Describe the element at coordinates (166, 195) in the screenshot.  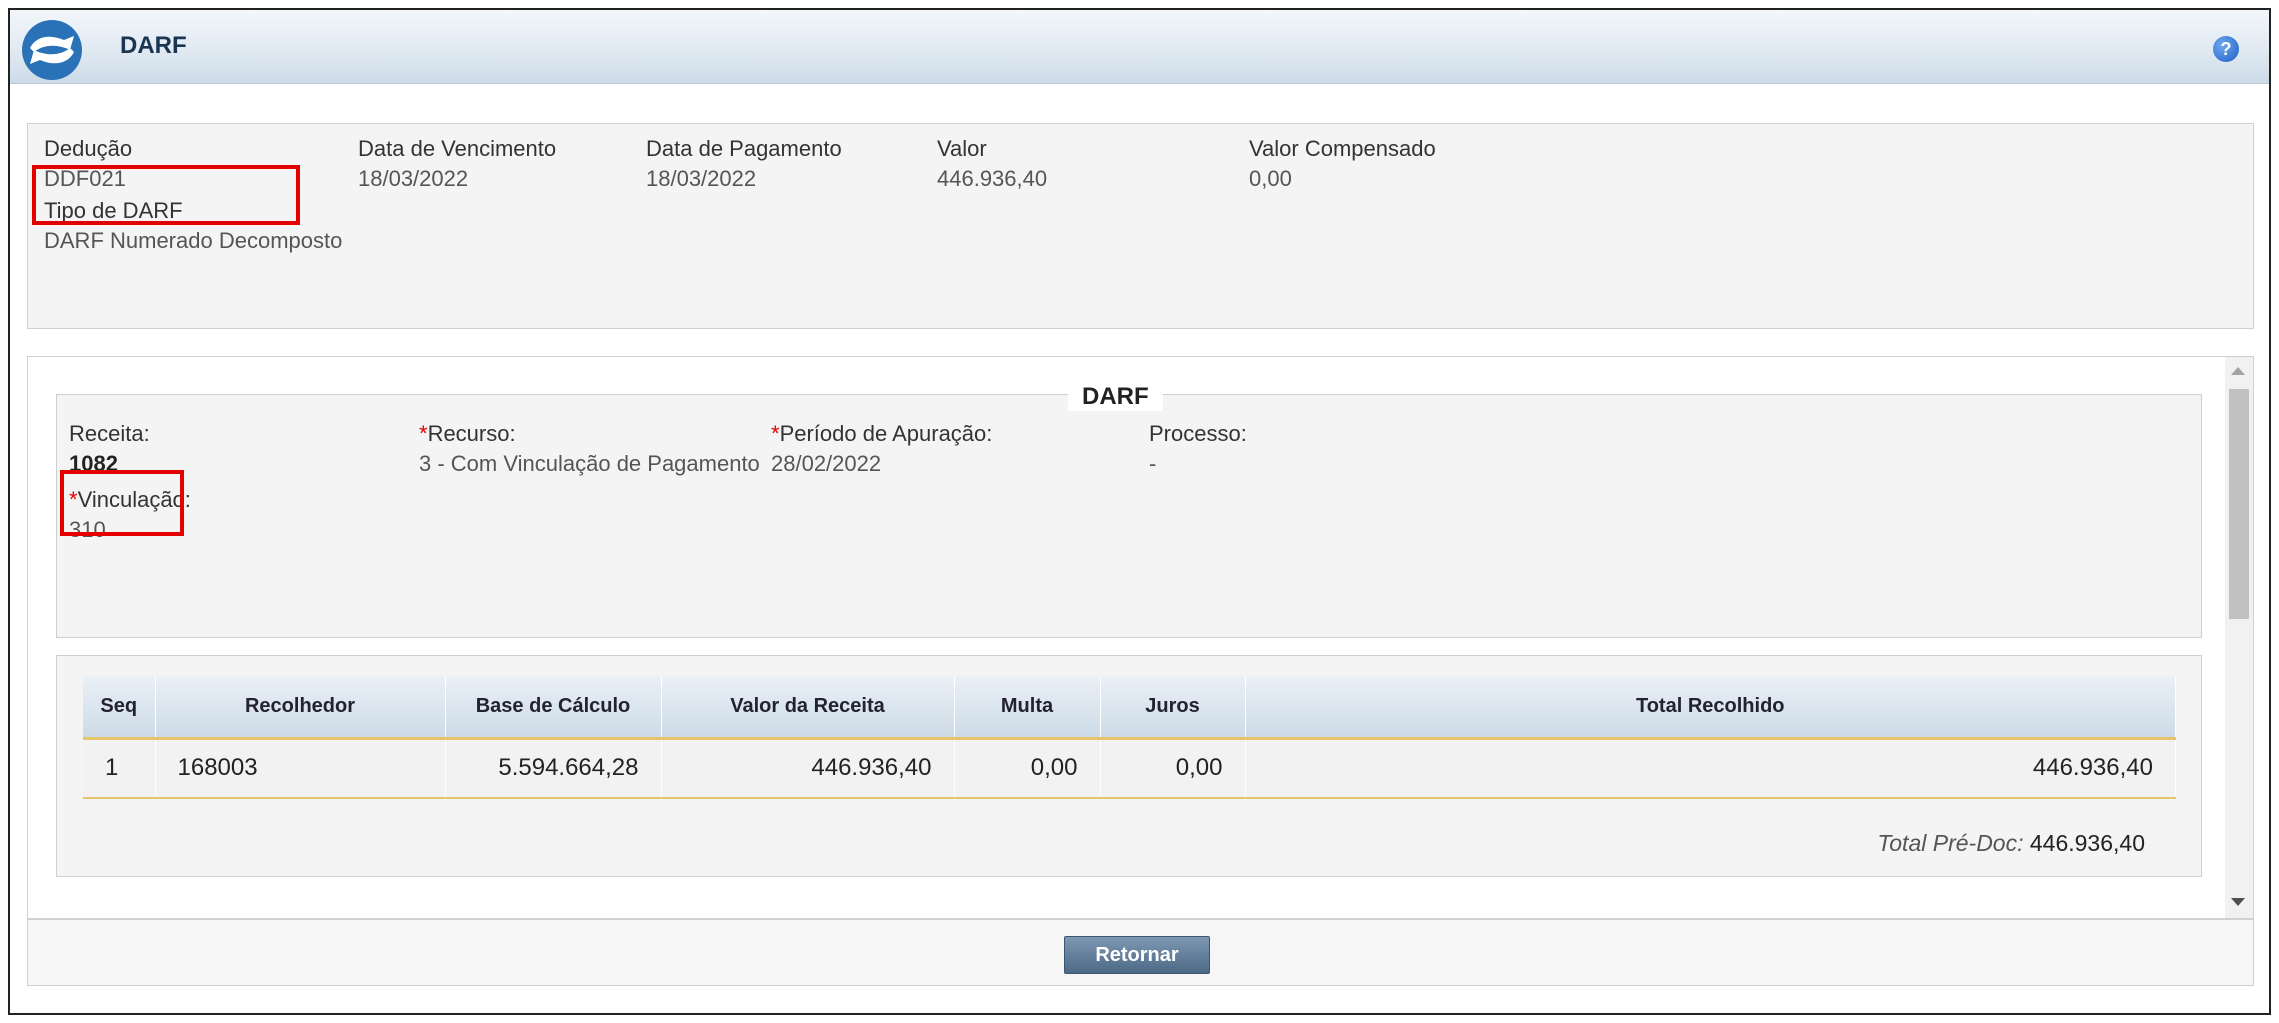
I see `highlight-box-tipo-darf` at that location.